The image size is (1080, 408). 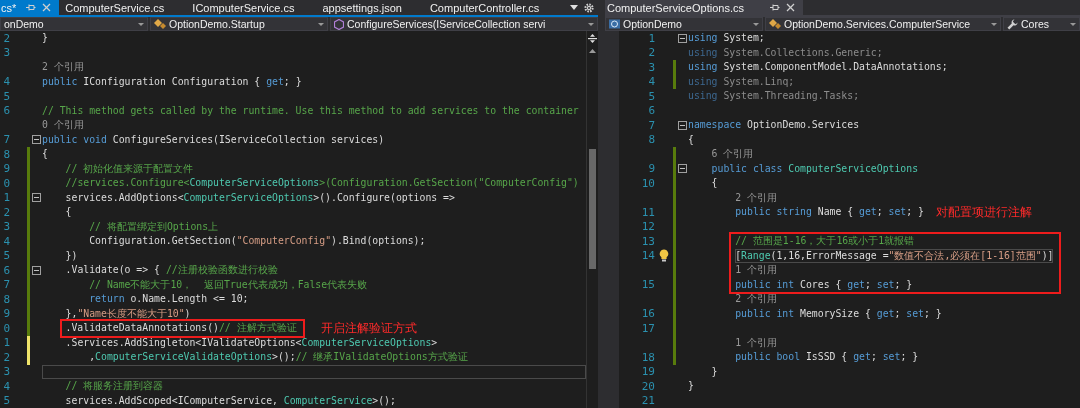 What do you see at coordinates (239, 24) in the screenshot?
I see `navigation-dropdown: OptionDemo.Startup` at bounding box center [239, 24].